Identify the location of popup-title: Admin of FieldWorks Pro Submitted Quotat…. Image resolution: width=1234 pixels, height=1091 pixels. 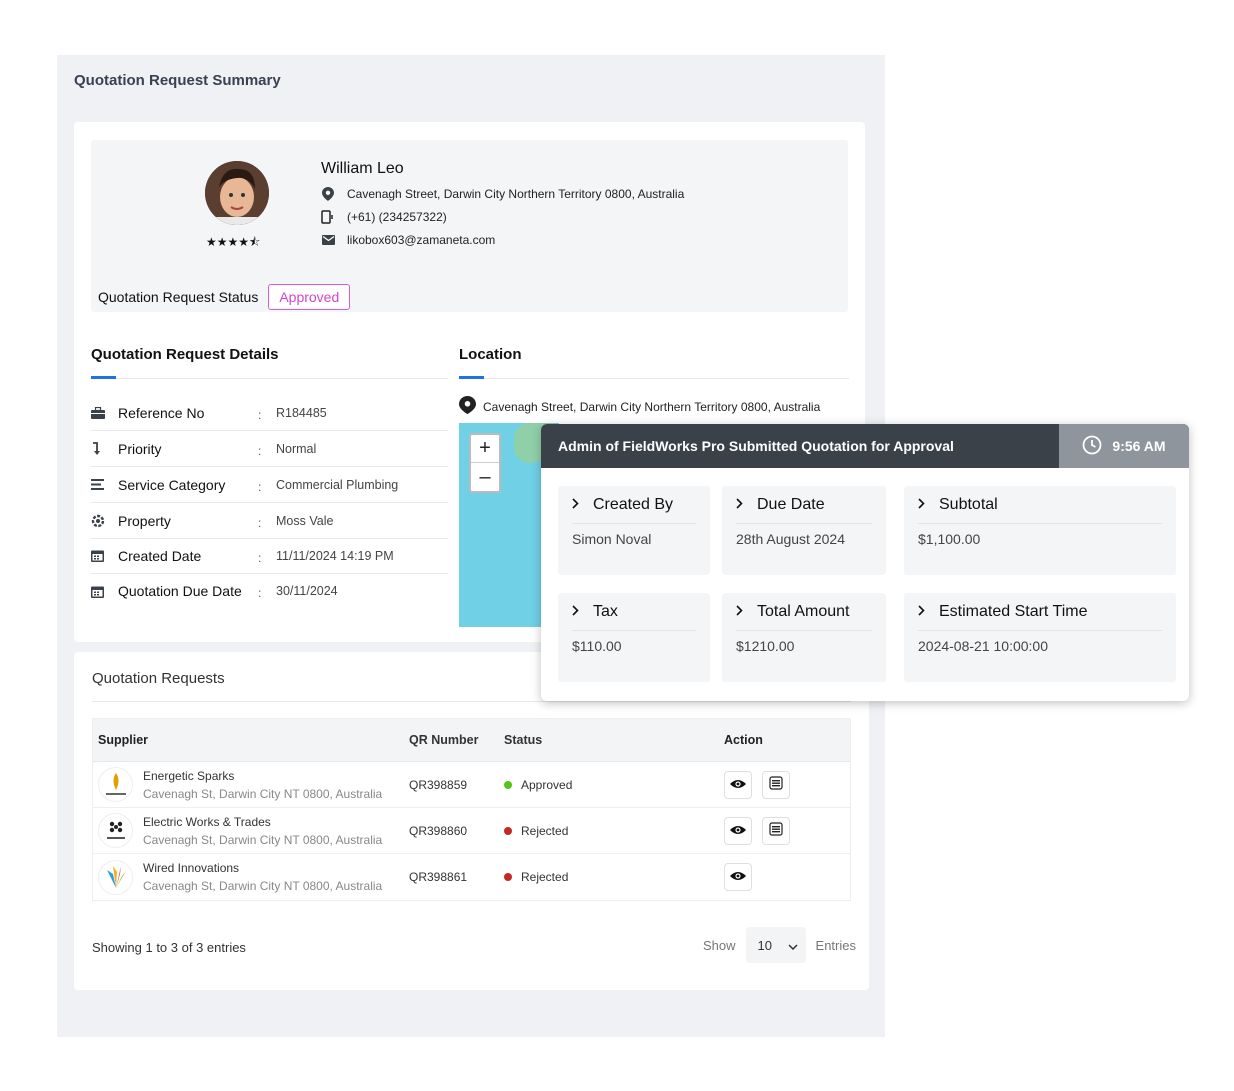
(756, 446).